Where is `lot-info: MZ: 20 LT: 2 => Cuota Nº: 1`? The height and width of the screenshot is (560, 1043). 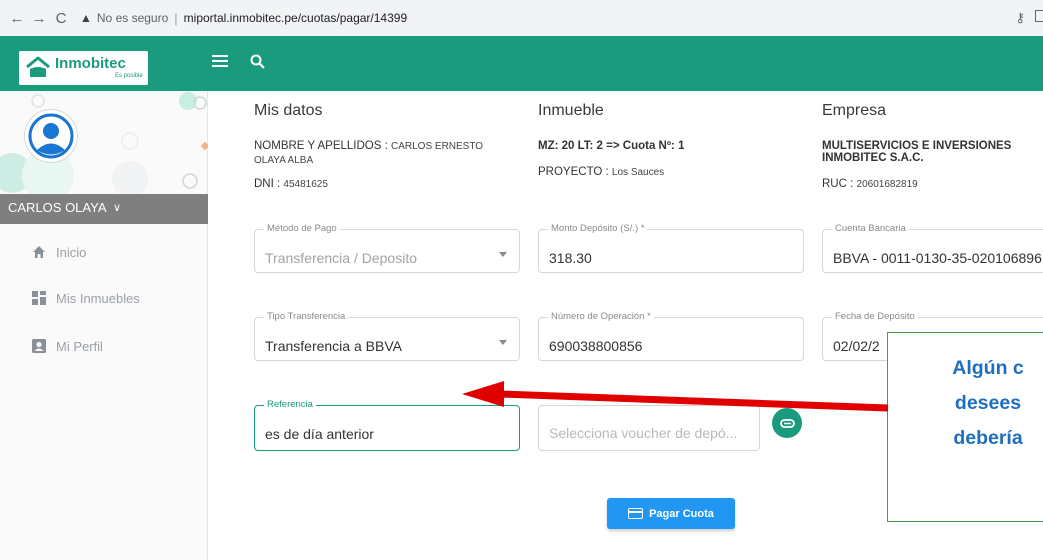
lot-info: MZ: 20 LT: 2 => Cuota Nº: 1 is located at coordinates (611, 146).